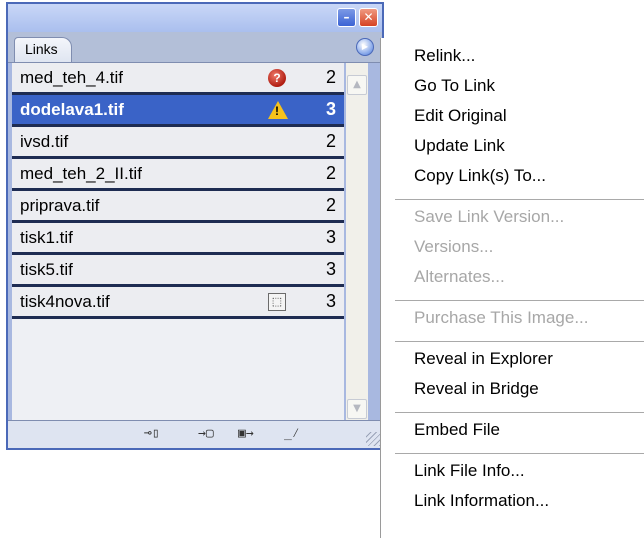 The image size is (644, 538). What do you see at coordinates (178, 303) in the screenshot?
I see `link-row: tisk4nova.tif ⬚ 3` at bounding box center [178, 303].